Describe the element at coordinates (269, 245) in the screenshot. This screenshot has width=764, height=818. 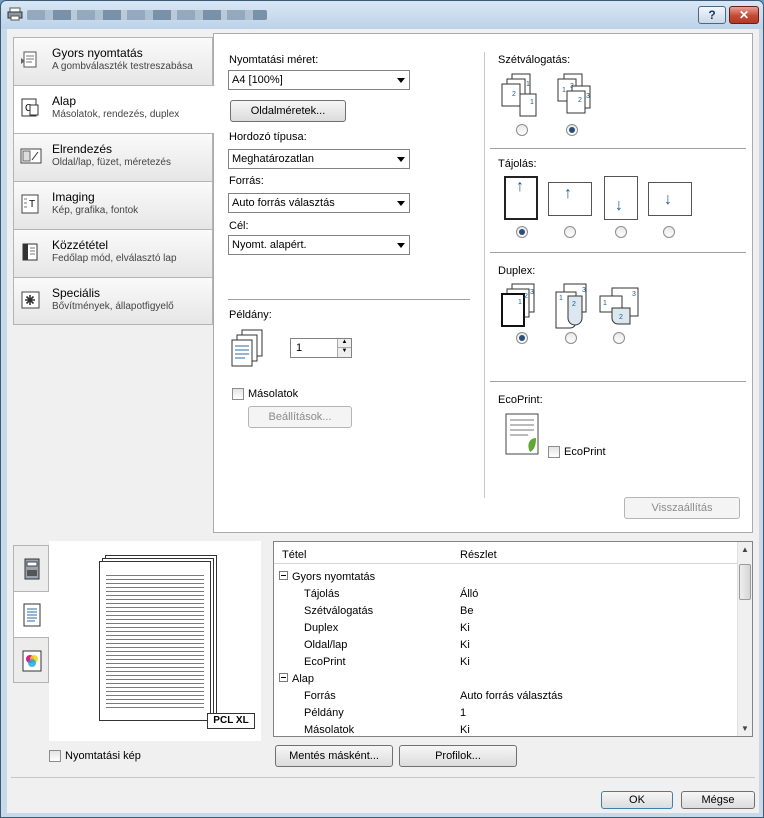
I see `destination-value: Nyomt. alapért.` at that location.